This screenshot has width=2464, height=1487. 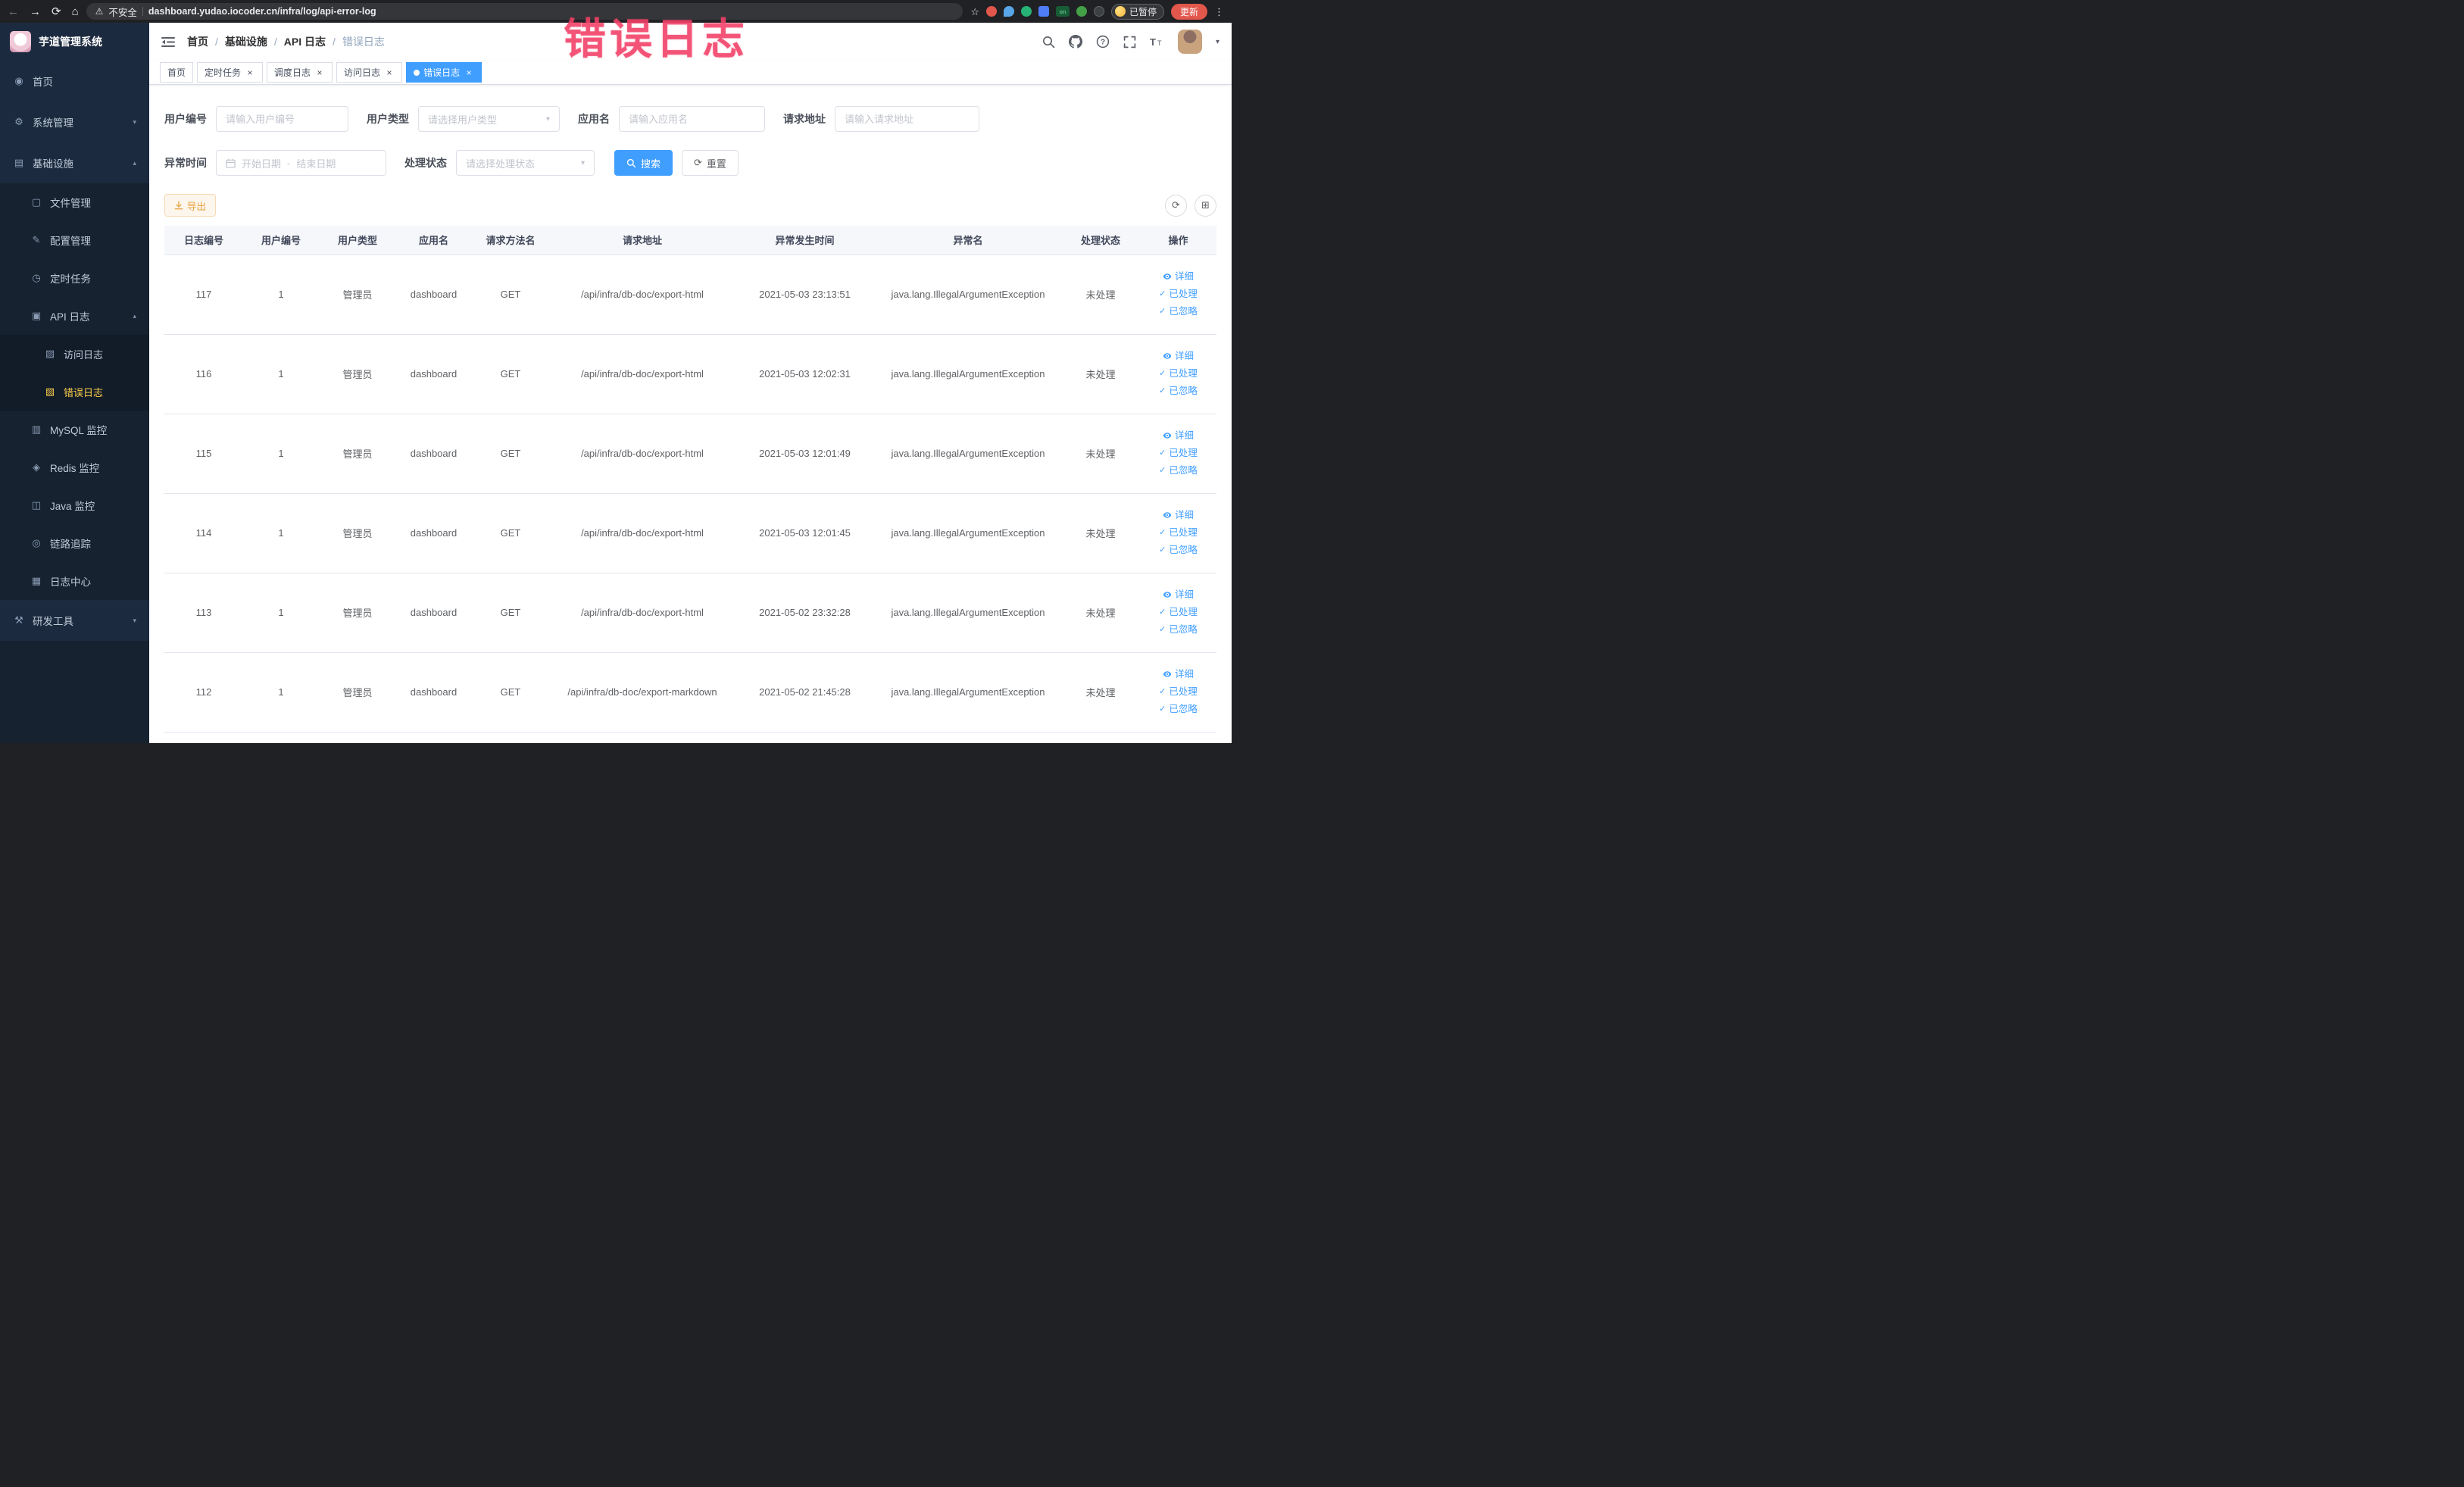 I want to click on end-date-input: 结束日期, so click(x=316, y=163).